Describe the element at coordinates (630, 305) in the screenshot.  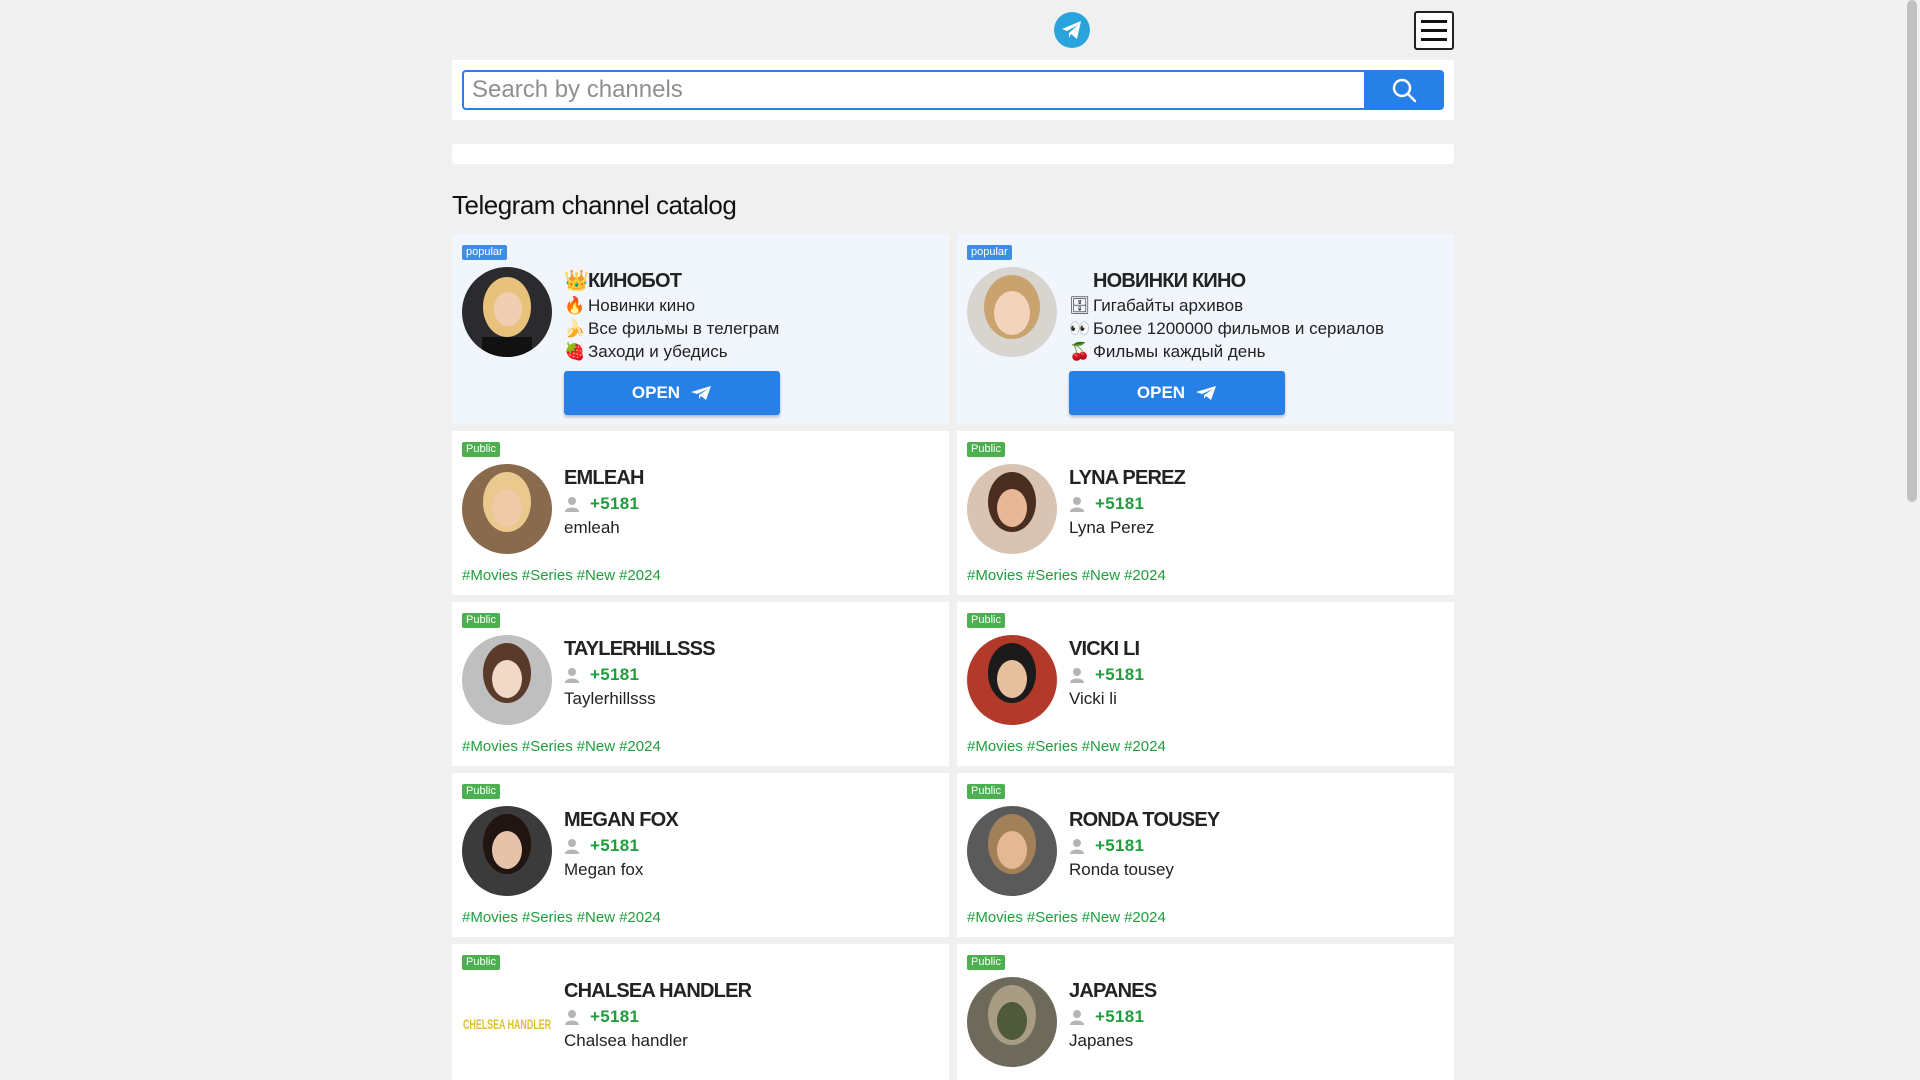
I see `description-line: 🔥 Новинки кино` at that location.